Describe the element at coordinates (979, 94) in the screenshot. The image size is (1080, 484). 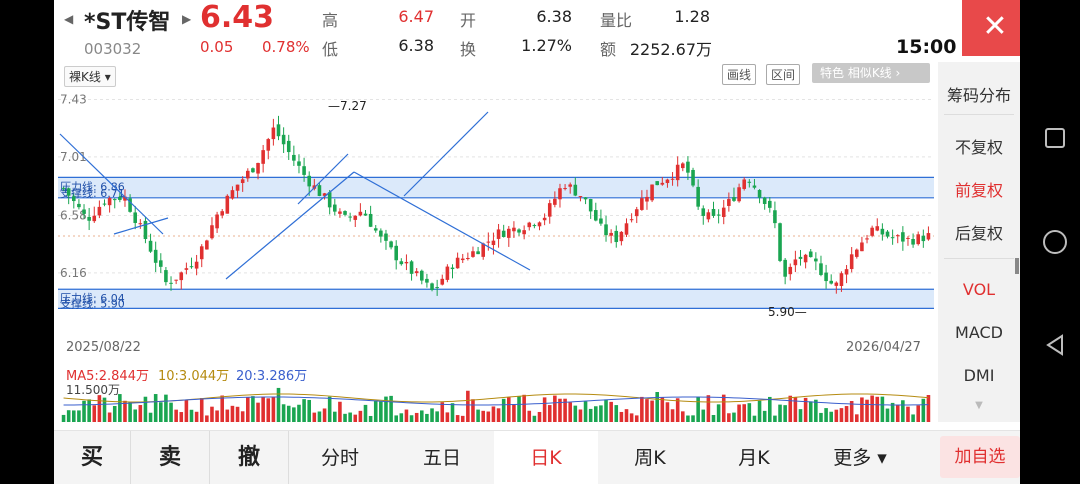
I see `chip-distribution-button: 筹码分布` at that location.